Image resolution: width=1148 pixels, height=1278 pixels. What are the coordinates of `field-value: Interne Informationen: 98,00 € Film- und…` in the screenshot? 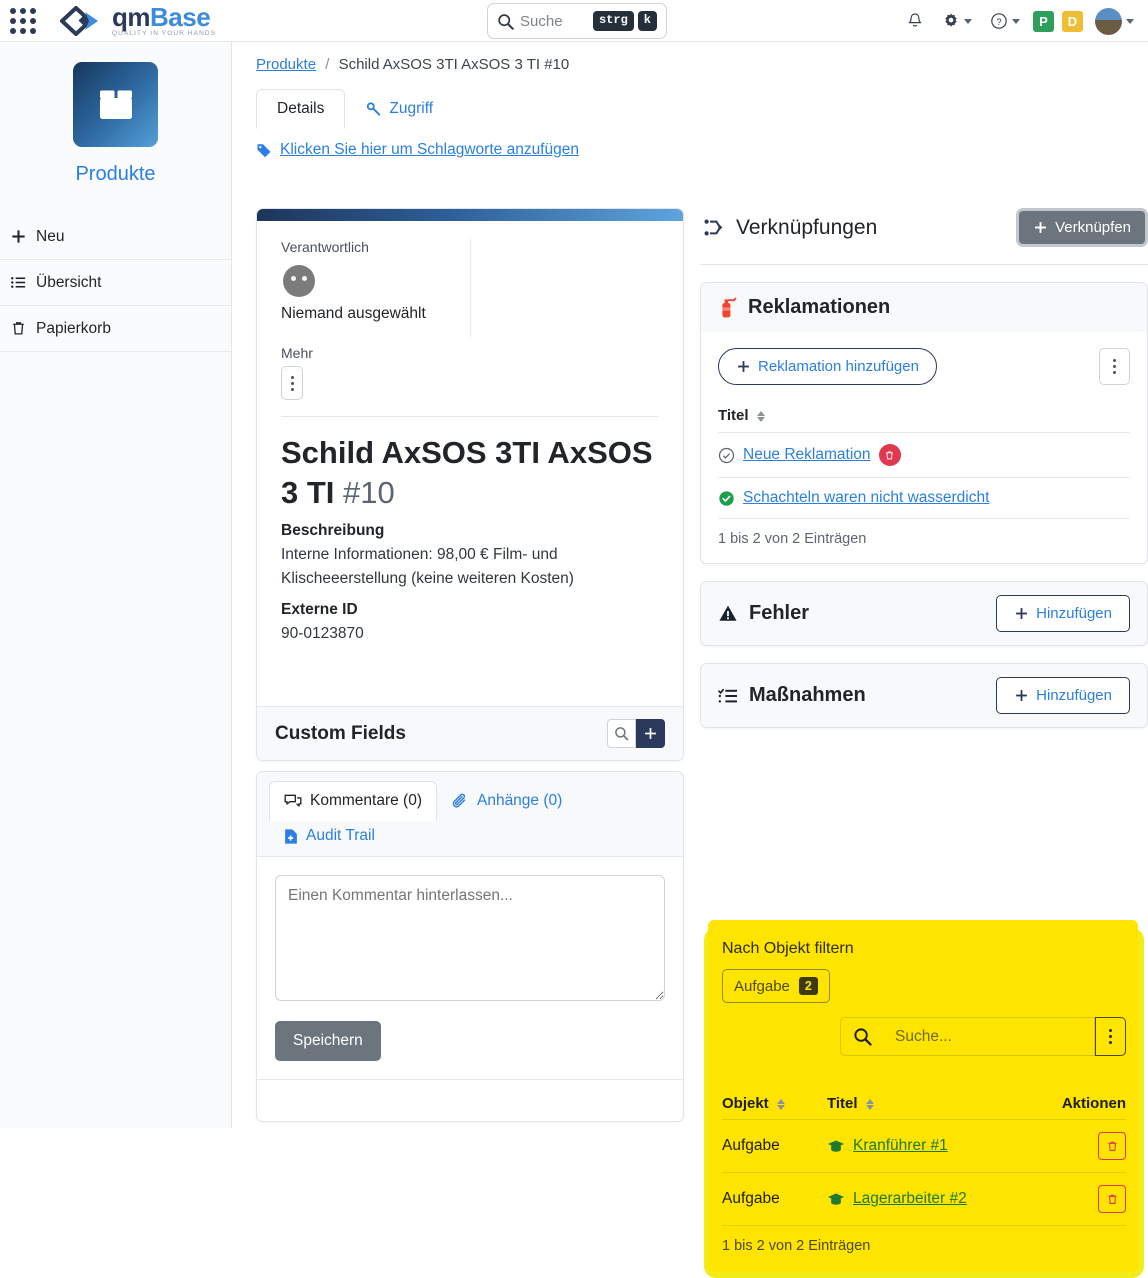 It's located at (427, 567).